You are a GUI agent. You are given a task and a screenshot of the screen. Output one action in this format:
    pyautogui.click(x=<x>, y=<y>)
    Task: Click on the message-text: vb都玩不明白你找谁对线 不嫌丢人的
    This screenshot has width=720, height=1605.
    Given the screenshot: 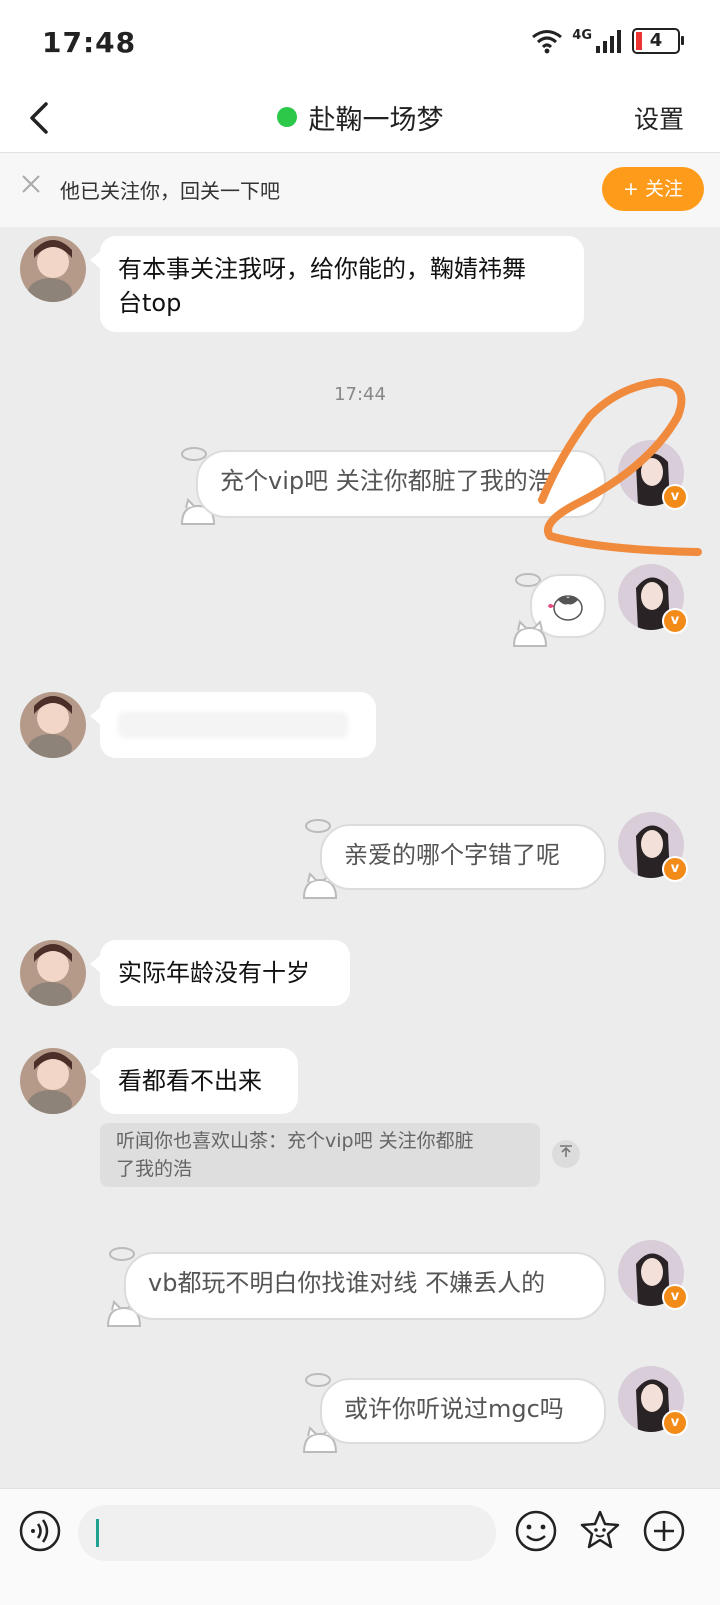 What is the action you would take?
    pyautogui.click(x=347, y=1283)
    